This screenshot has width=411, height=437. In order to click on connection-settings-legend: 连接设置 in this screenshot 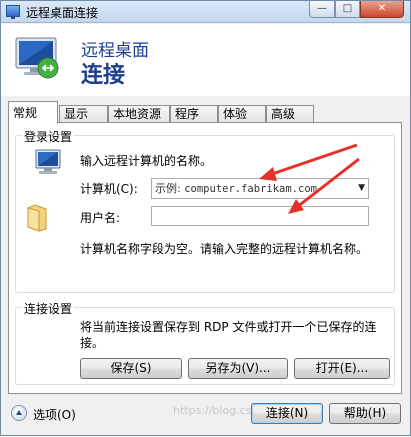, I will do `click(48, 308)`.